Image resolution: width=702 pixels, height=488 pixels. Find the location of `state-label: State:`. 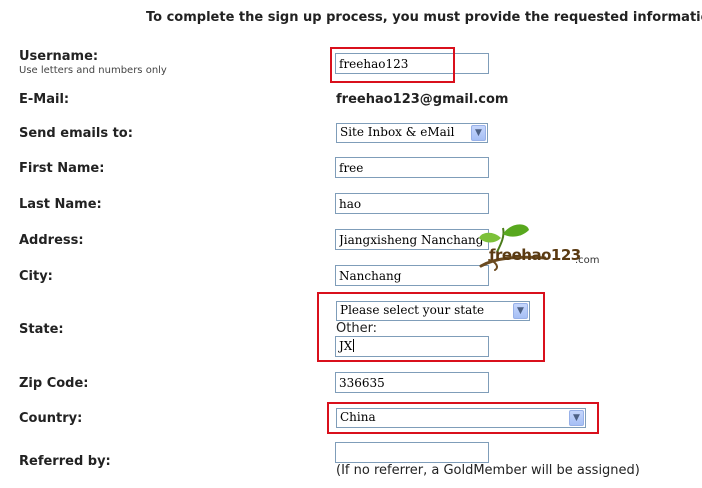

state-label: State: is located at coordinates (41, 329).